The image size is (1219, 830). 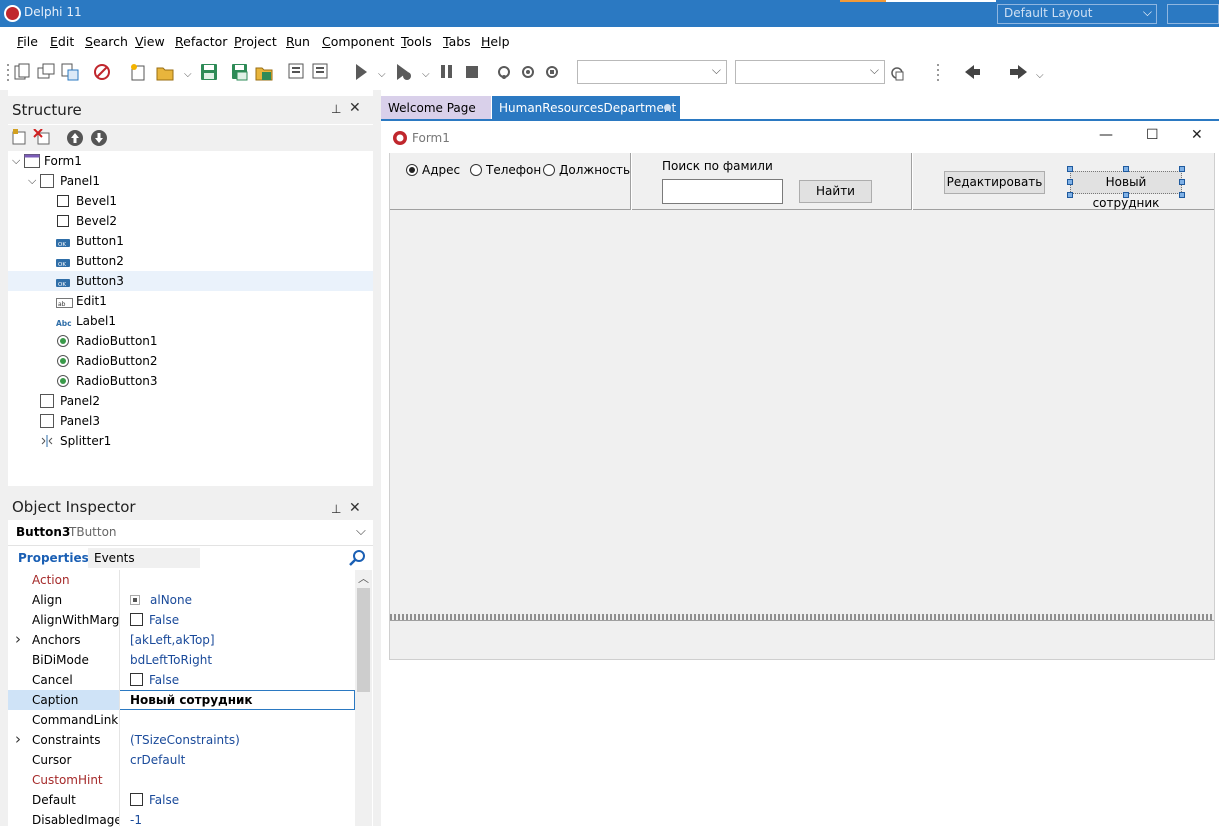 What do you see at coordinates (1077, 14) in the screenshot?
I see `layout-combo: Default Layout ⌵` at bounding box center [1077, 14].